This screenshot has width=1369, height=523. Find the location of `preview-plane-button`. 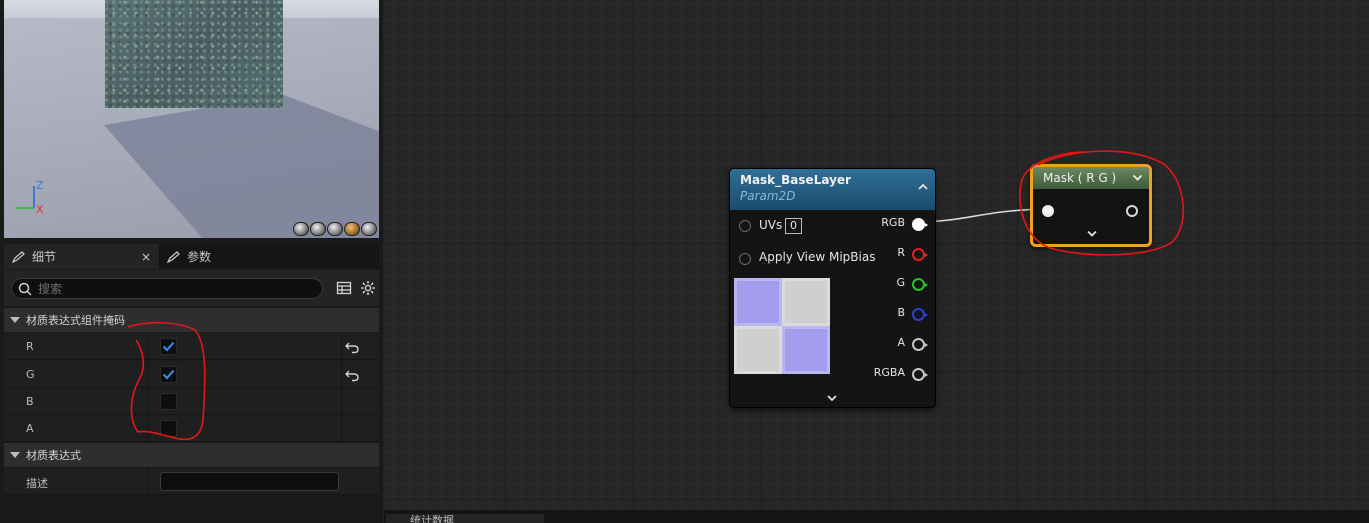

preview-plane-button is located at coordinates (335, 229).